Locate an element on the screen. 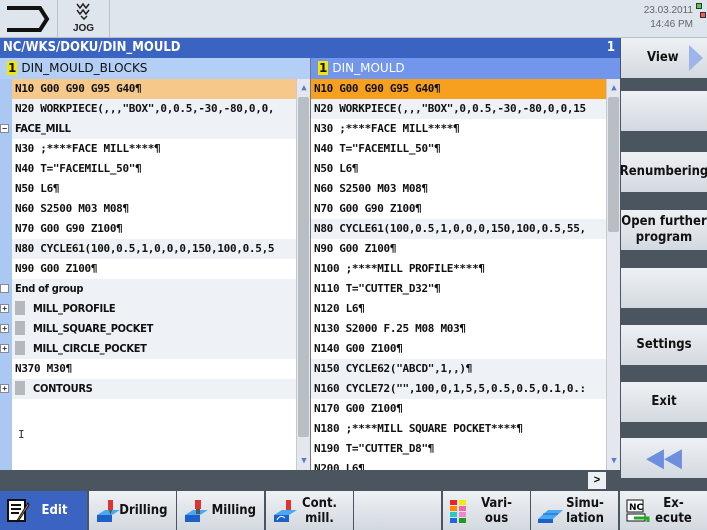 The width and height of the screenshot is (707, 530). milling-icon is located at coordinates (196, 511).